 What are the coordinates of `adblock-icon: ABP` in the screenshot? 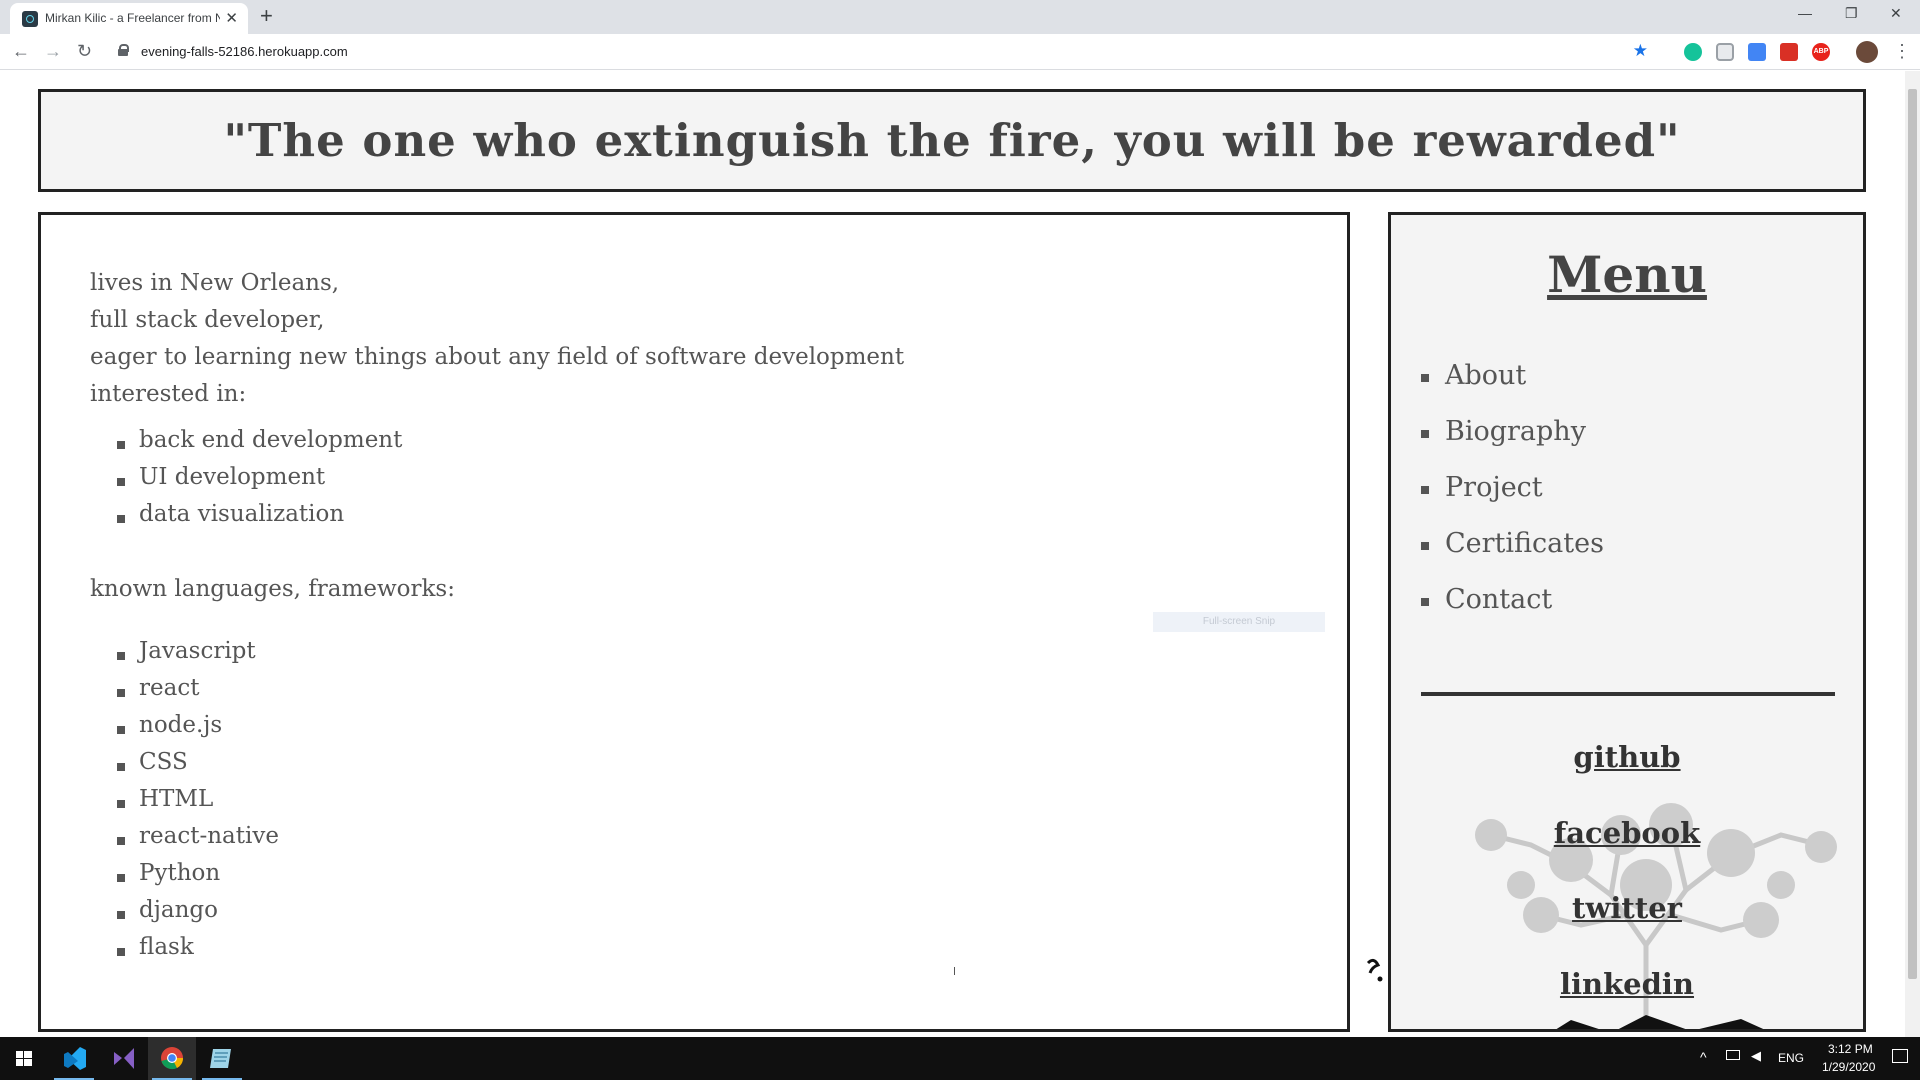 It's located at (1821, 52).